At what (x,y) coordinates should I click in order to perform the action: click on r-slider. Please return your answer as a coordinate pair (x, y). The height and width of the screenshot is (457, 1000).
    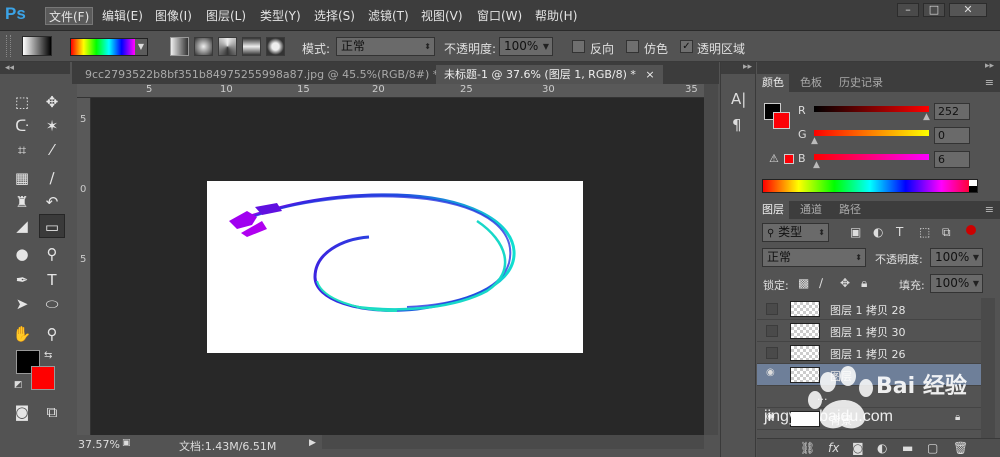
    Looking at the image, I should click on (871, 109).